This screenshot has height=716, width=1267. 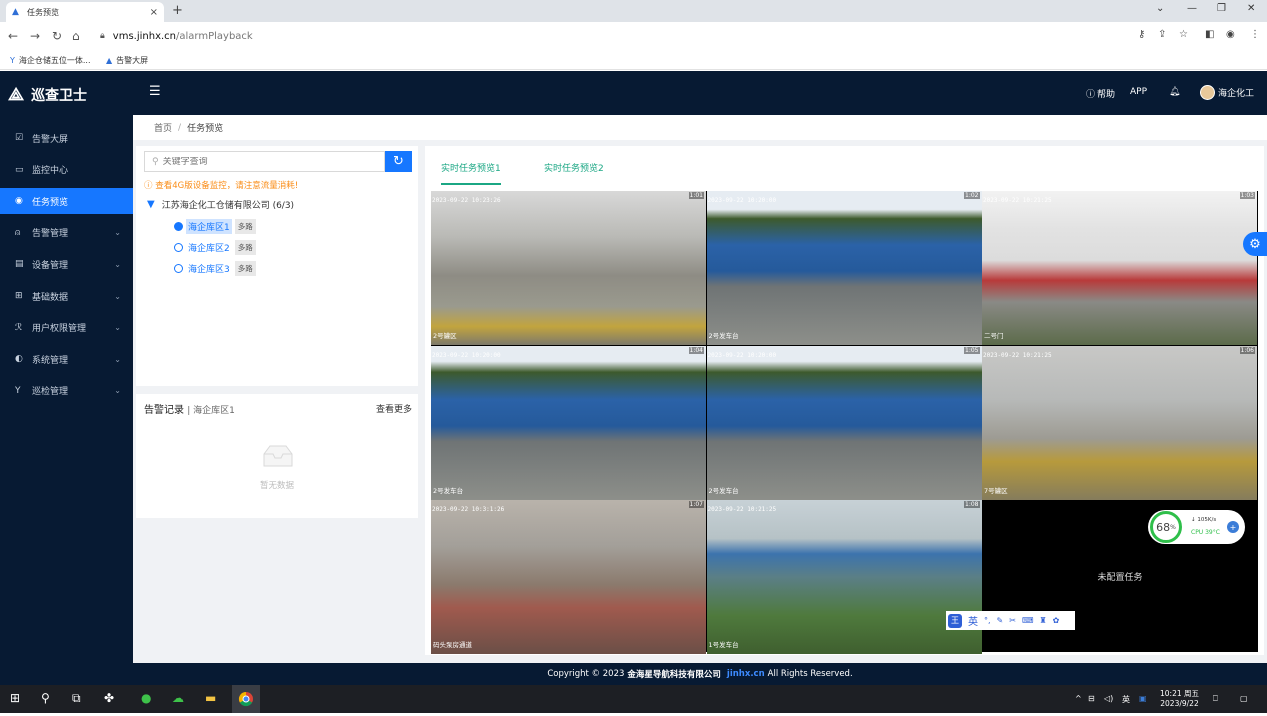 What do you see at coordinates (1244, 698) in the screenshot?
I see `notification-center-icon: ▢` at bounding box center [1244, 698].